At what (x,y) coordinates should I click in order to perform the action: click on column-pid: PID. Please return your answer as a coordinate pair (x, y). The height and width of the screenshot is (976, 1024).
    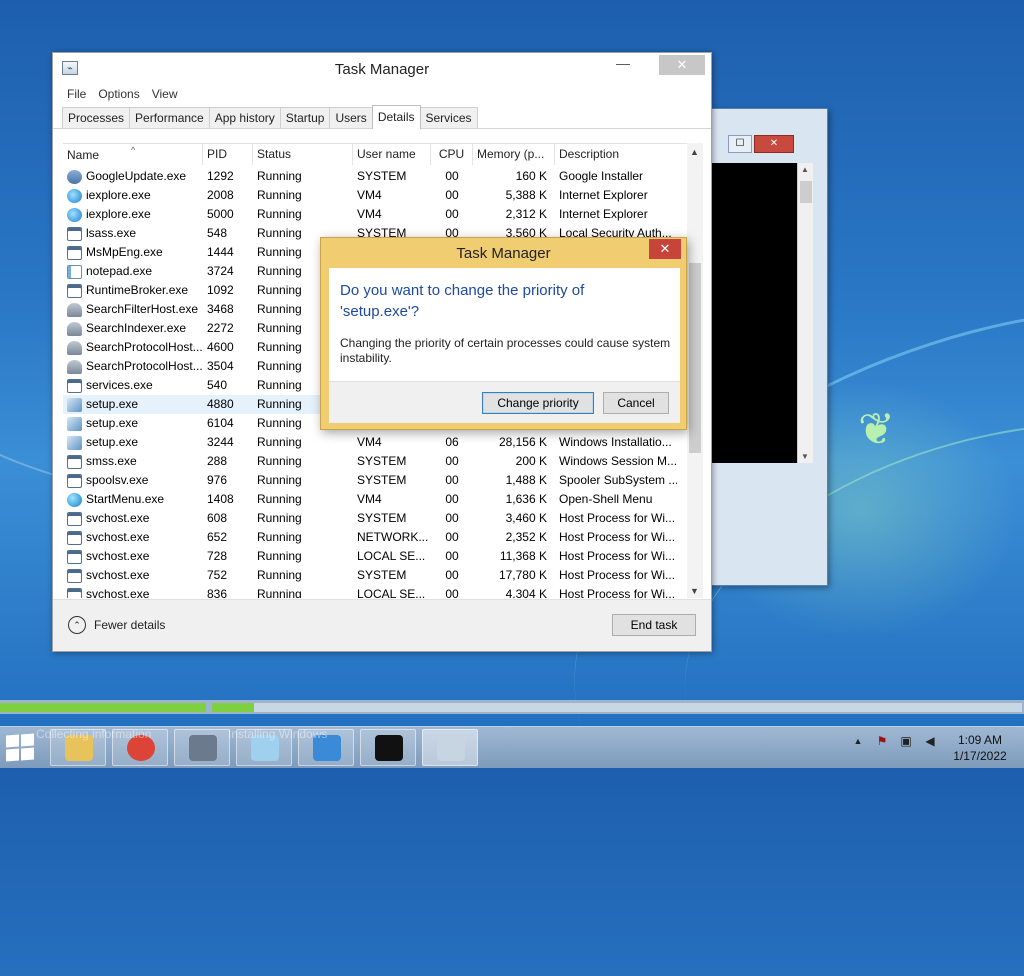
    Looking at the image, I should click on (228, 154).